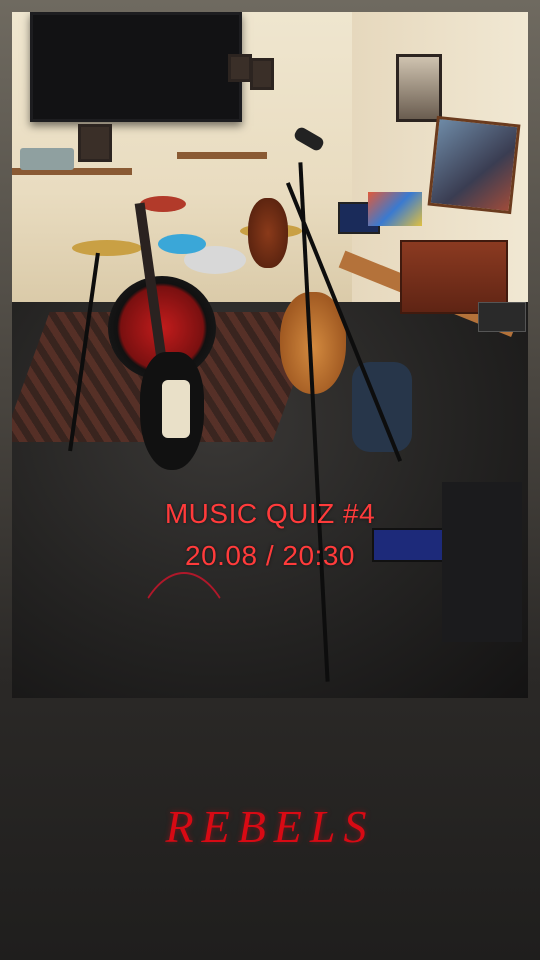 Image resolution: width=540 pixels, height=960 pixels. Describe the element at coordinates (270, 513) in the screenshot. I see `event-title: MUSIC QUIZ #4` at that location.